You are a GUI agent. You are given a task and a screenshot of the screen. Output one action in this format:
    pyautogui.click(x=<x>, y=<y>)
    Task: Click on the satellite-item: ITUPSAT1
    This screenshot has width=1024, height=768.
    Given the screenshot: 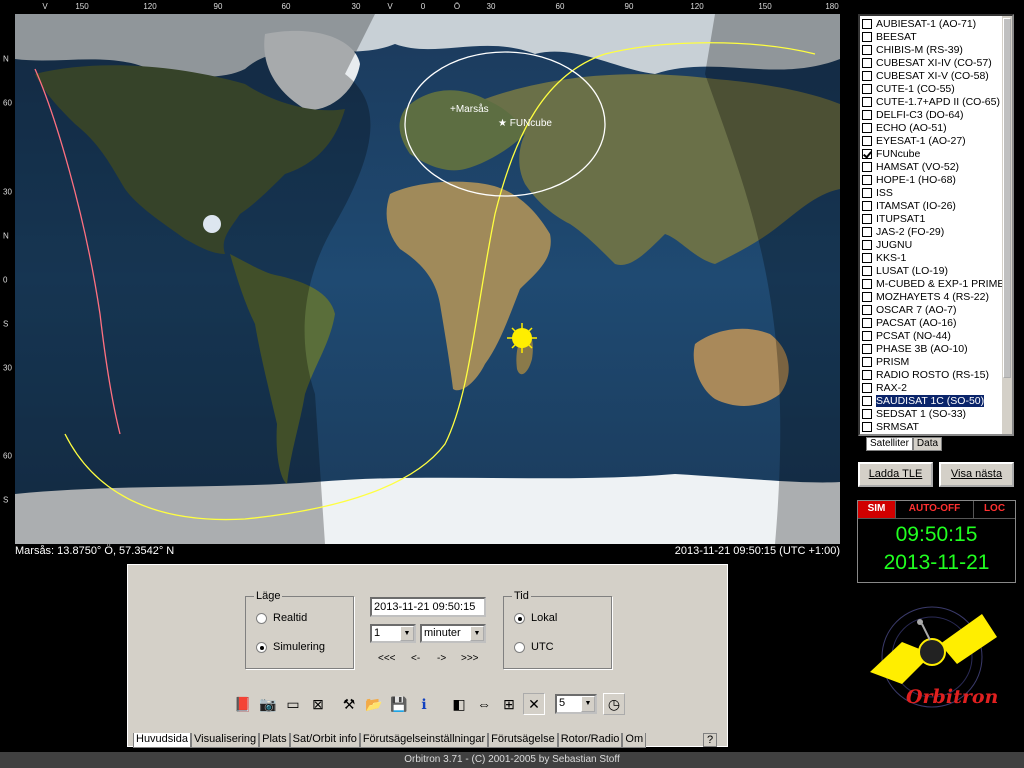 What is the action you would take?
    pyautogui.click(x=937, y=218)
    